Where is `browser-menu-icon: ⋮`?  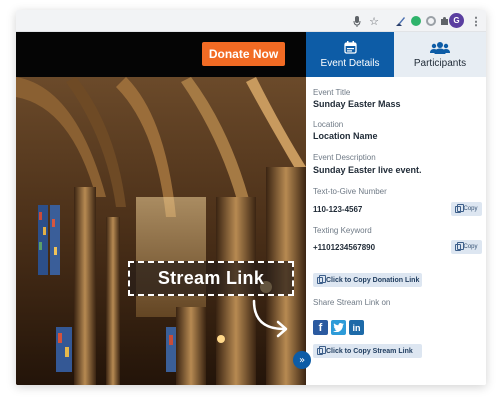
browser-menu-icon: ⋮ is located at coordinates (476, 21).